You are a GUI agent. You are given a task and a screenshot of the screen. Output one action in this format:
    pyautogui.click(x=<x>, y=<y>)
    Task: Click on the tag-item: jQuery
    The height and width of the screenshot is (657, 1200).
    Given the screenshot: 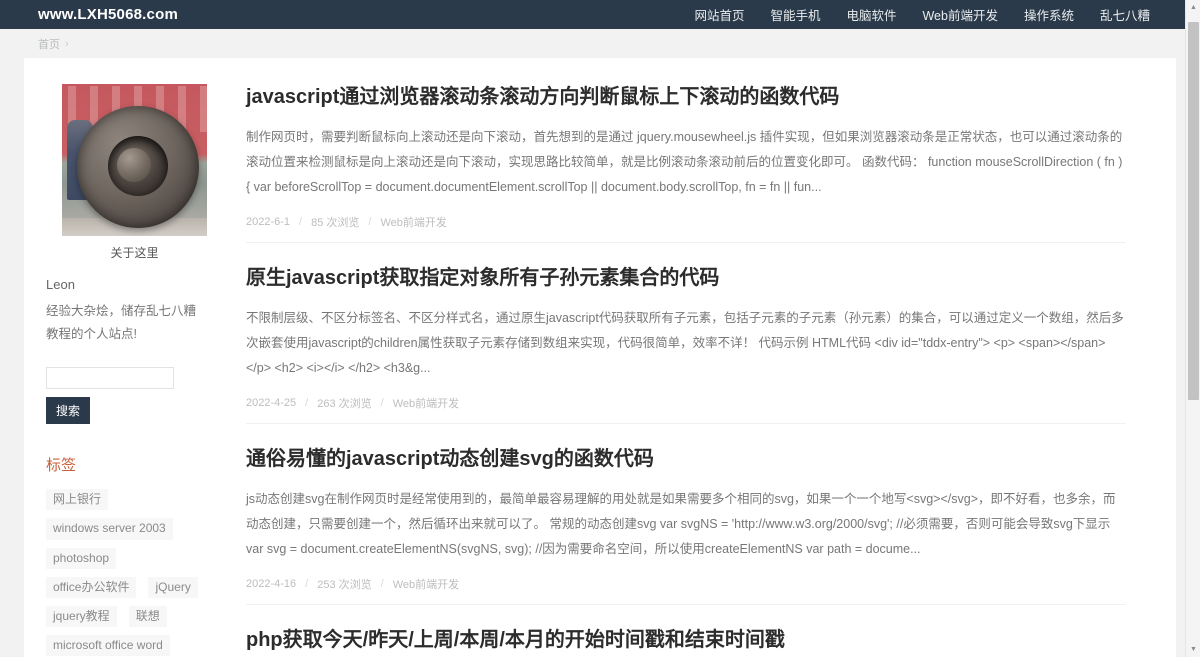 What is the action you would take?
    pyautogui.click(x=173, y=587)
    